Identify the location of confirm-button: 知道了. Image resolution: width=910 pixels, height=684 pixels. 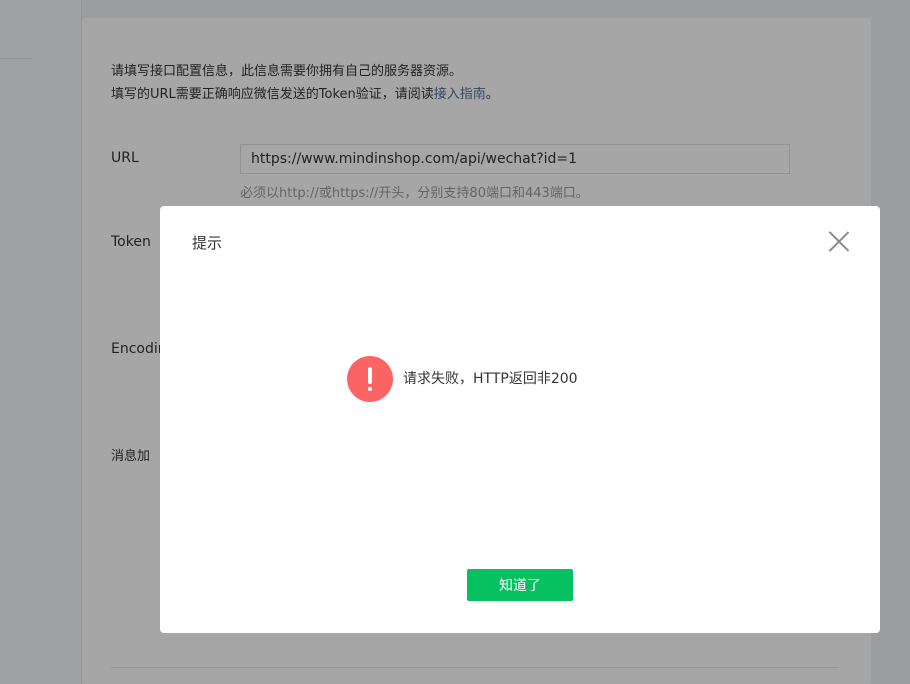
(520, 585).